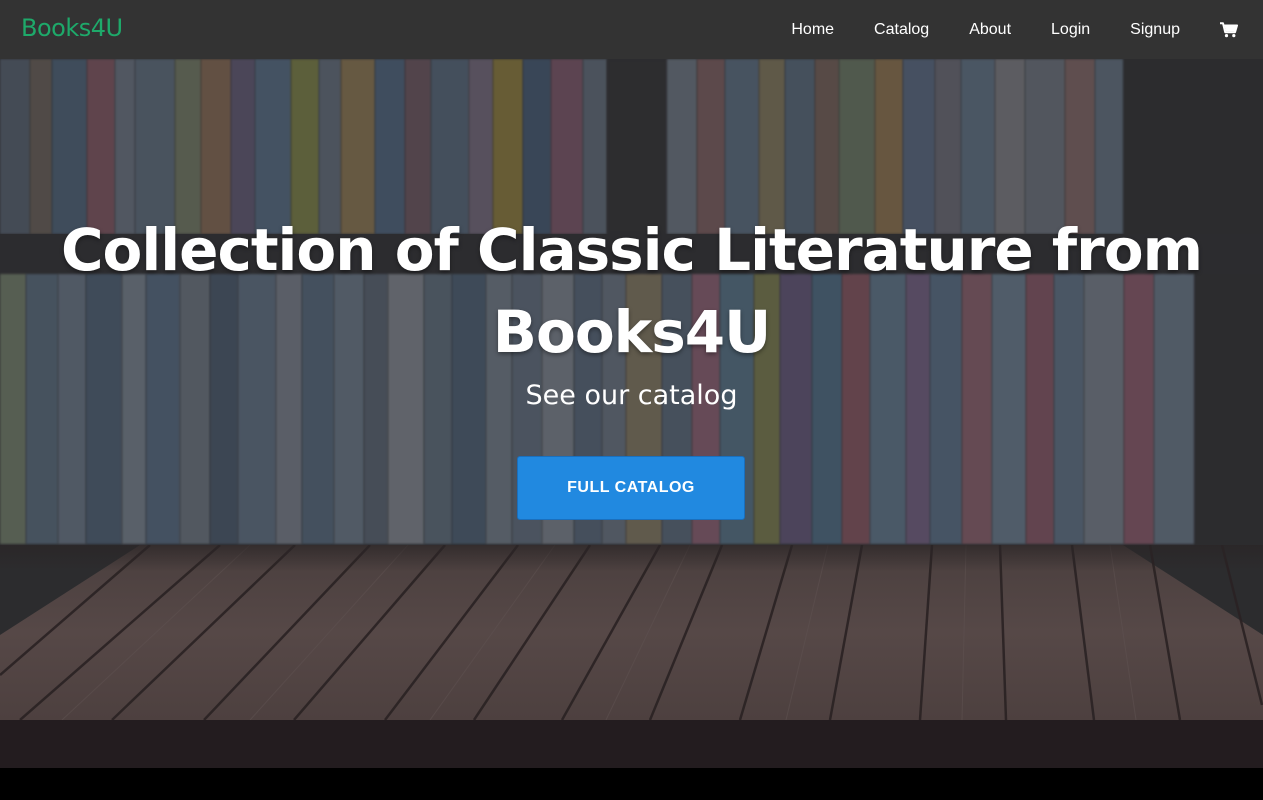  Describe the element at coordinates (631, 784) in the screenshot. I see `page-bottom-strip` at that location.